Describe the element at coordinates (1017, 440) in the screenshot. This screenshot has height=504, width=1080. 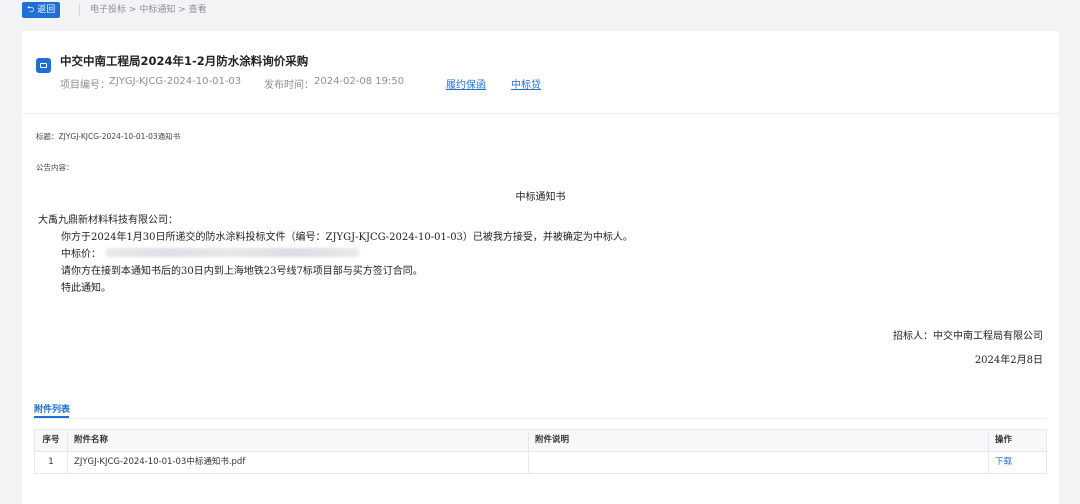
I see `column-header: 操作` at that location.